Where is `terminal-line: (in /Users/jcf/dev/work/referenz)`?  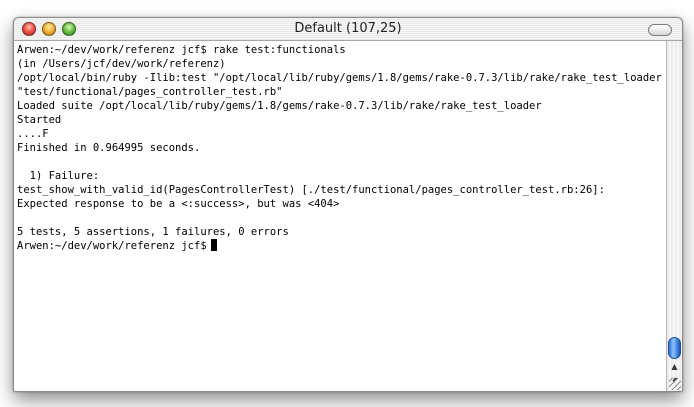 terminal-line: (in /Users/jcf/dev/work/referenz) is located at coordinates (121, 64).